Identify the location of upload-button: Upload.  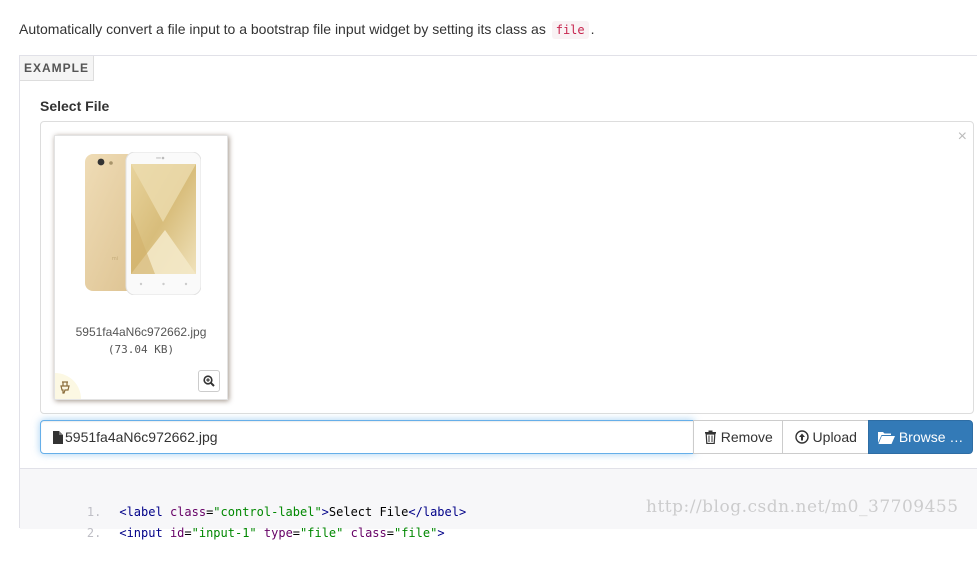
(826, 437).